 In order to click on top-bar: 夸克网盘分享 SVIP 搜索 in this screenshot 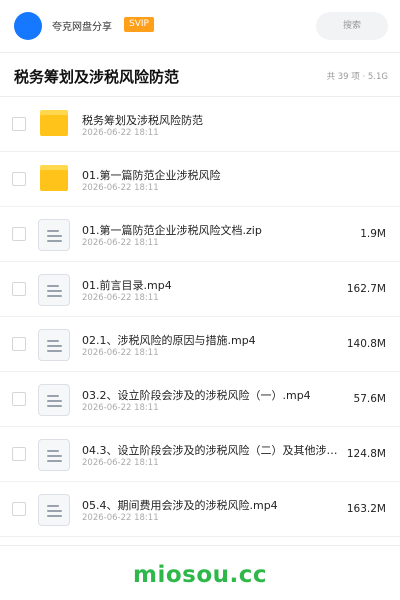, I will do `click(200, 26)`.